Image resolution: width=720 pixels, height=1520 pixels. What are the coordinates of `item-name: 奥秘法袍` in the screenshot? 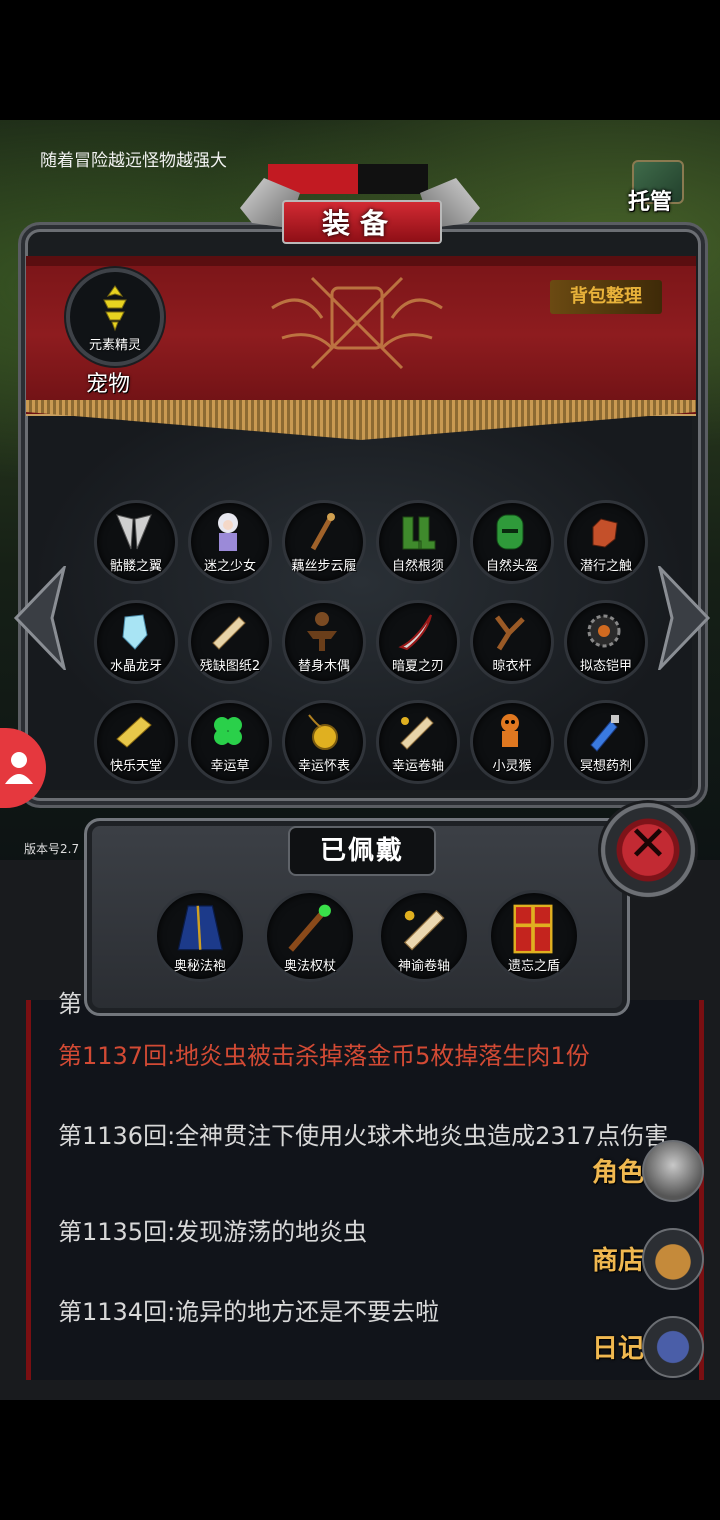 It's located at (199, 966).